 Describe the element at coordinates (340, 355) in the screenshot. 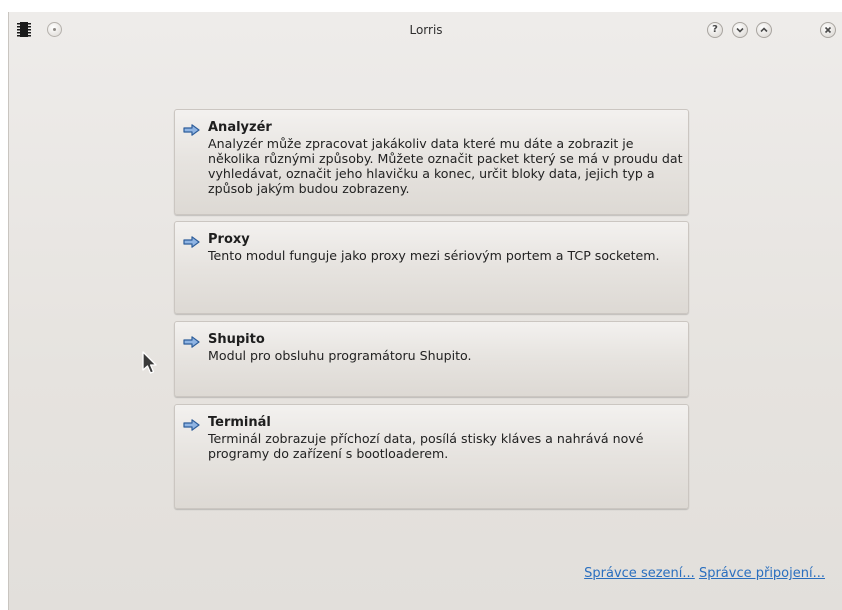

I see `module-description: Modul pro obsluhu programátoru Shupito.` at that location.